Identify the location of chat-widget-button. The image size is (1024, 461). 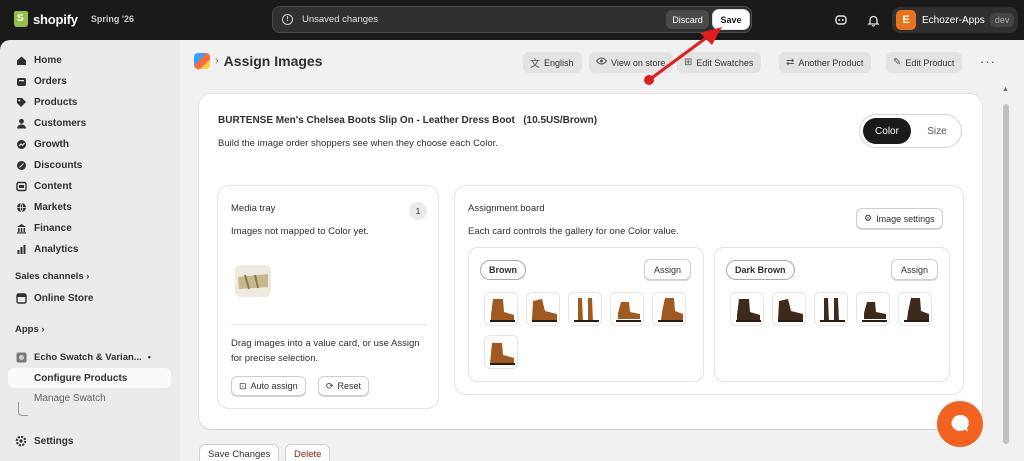
(960, 424).